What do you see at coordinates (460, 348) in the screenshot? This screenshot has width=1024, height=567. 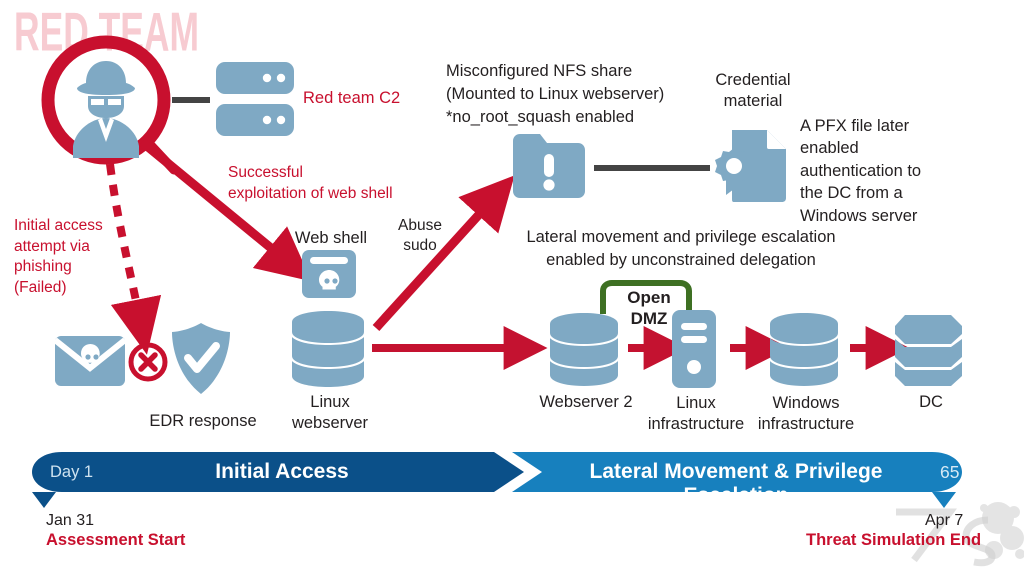 I see `arrow-webserver-to-webserver2` at bounding box center [460, 348].